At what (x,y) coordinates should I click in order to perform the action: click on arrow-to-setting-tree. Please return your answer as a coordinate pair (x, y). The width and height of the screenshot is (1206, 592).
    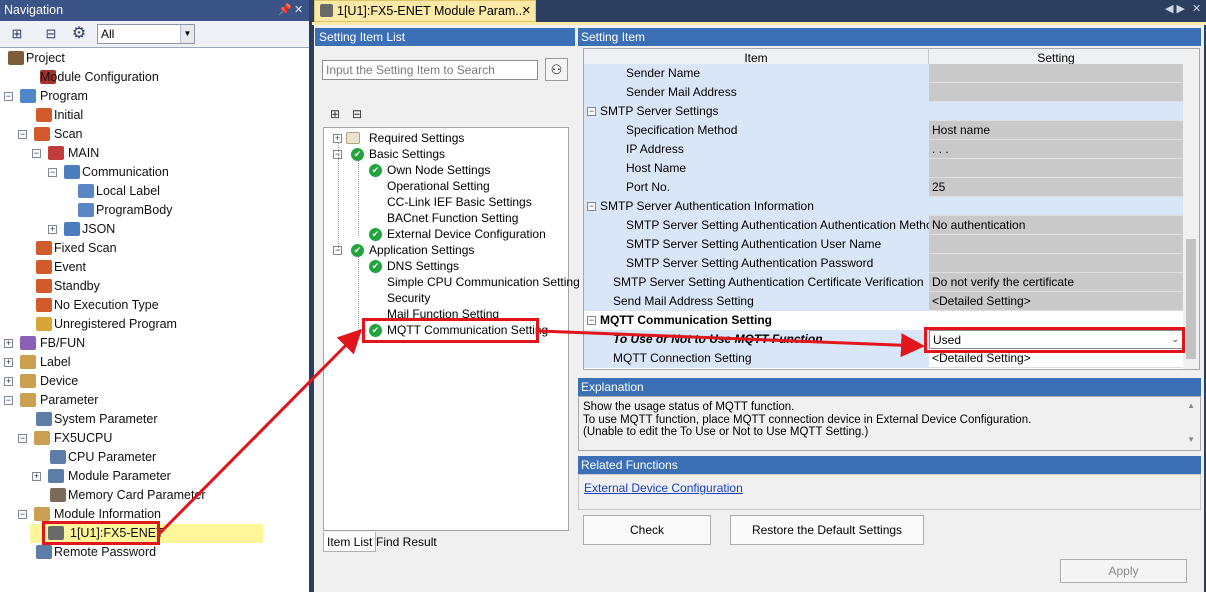
    Looking at the image, I should click on (260, 431).